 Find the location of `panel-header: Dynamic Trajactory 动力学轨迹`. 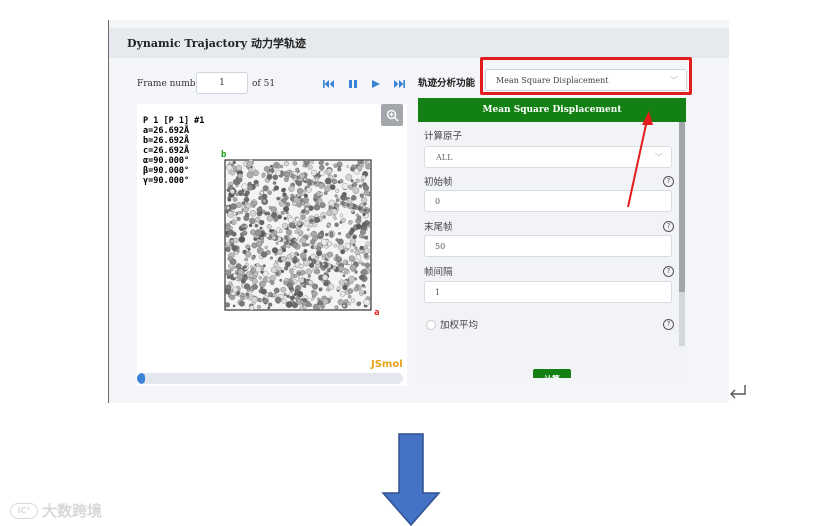

panel-header: Dynamic Trajactory 动力学轨迹 is located at coordinates (419, 43).